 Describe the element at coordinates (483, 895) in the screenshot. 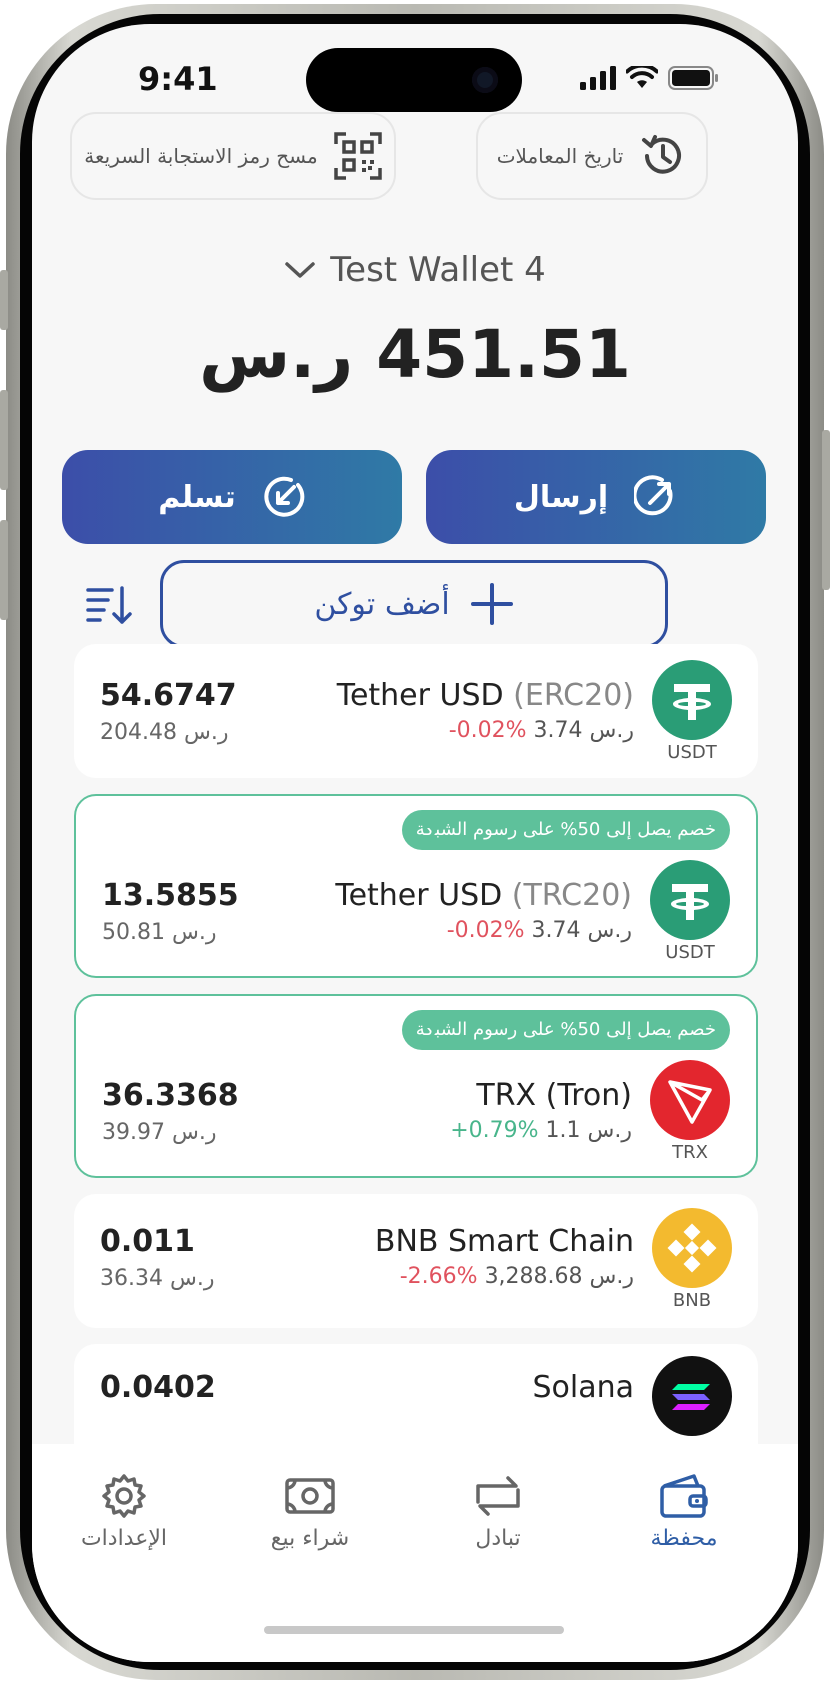

I see `token-name: Tether USD (TRC20)` at that location.